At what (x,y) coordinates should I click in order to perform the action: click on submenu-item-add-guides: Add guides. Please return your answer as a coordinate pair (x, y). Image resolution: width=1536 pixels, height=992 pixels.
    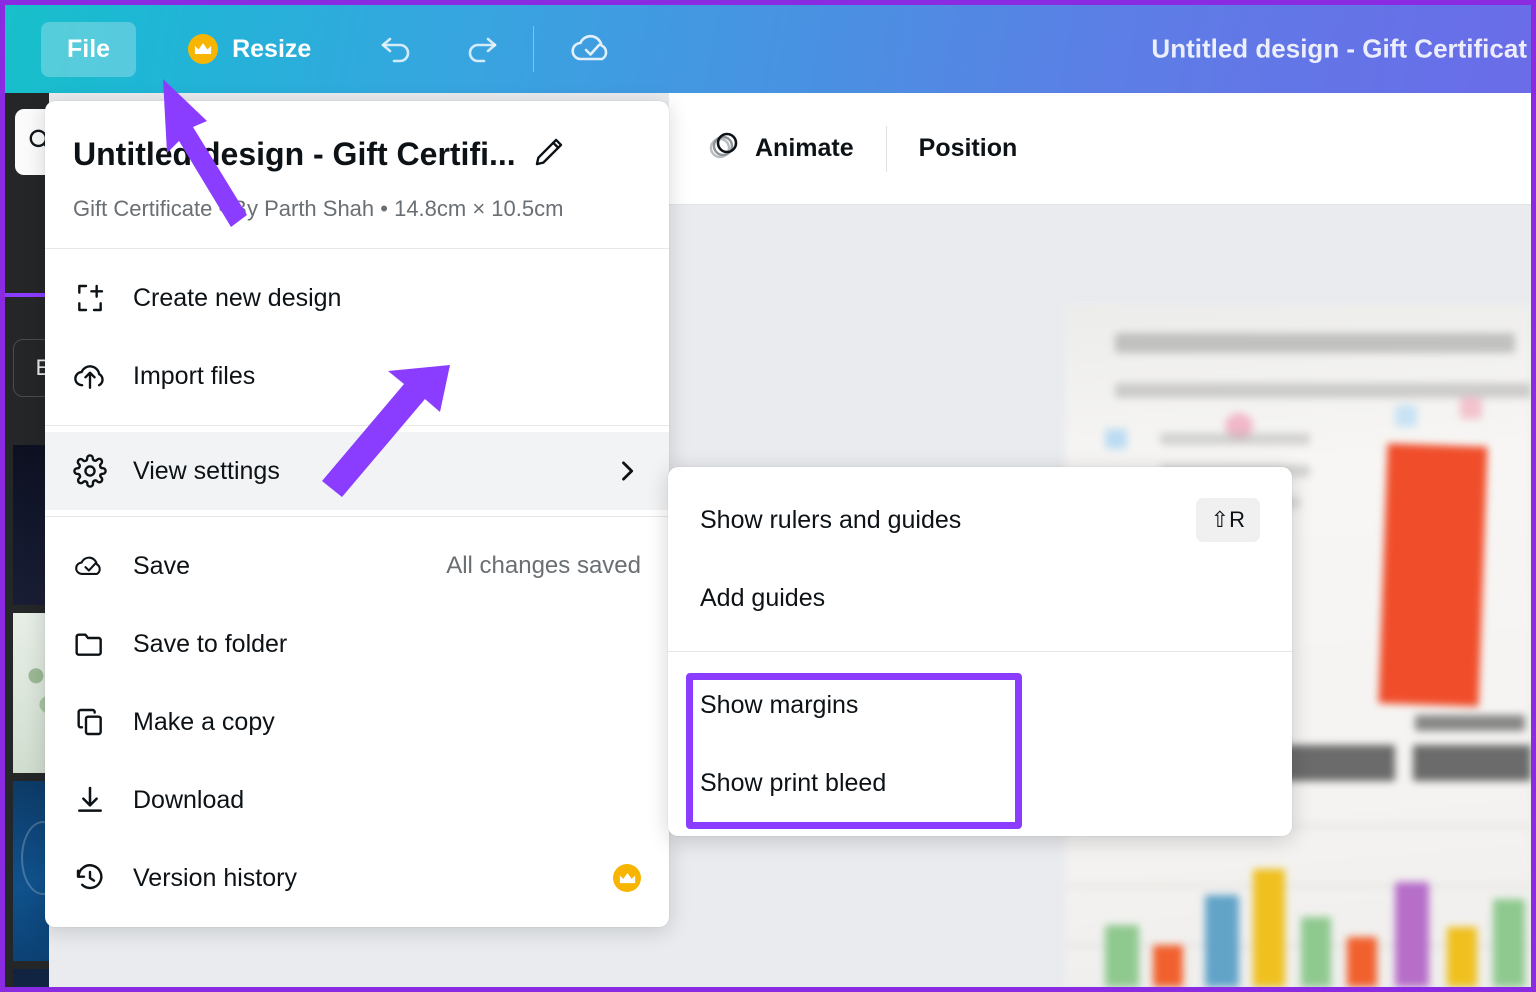
    Looking at the image, I should click on (980, 598).